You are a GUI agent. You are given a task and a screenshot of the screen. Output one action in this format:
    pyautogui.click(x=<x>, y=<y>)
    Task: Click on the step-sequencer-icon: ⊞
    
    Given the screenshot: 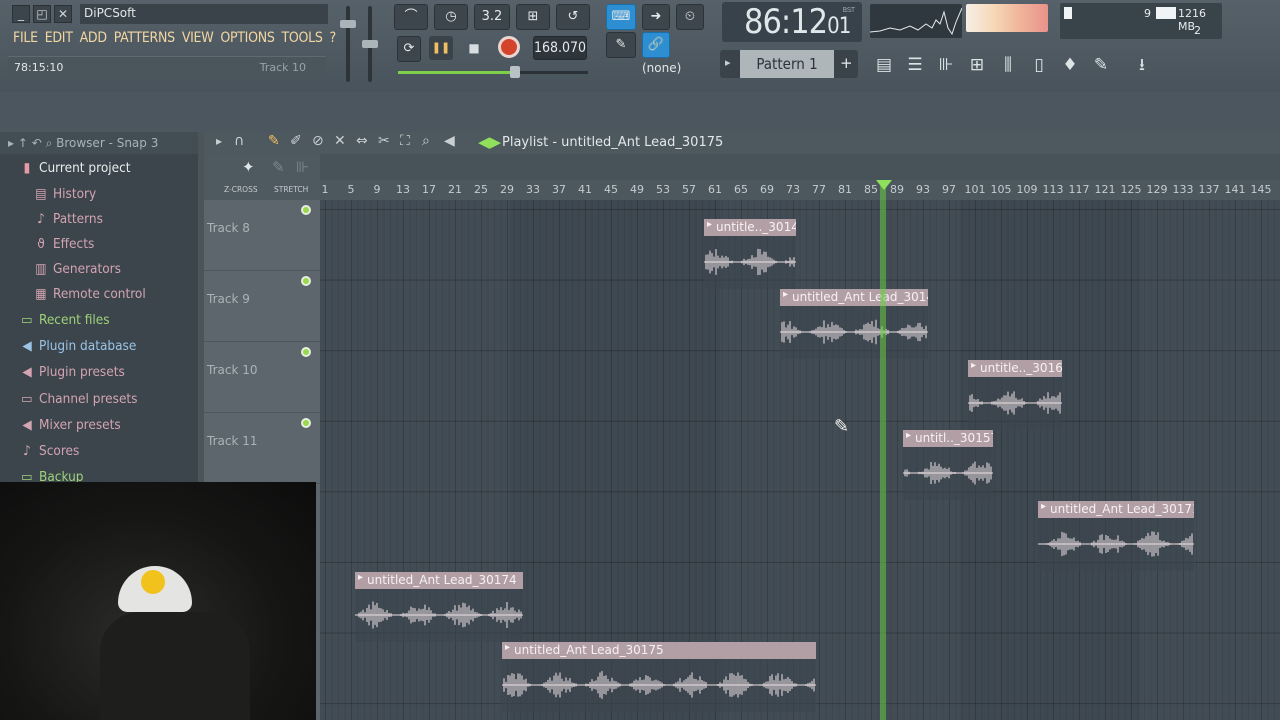 What is the action you would take?
    pyautogui.click(x=977, y=65)
    